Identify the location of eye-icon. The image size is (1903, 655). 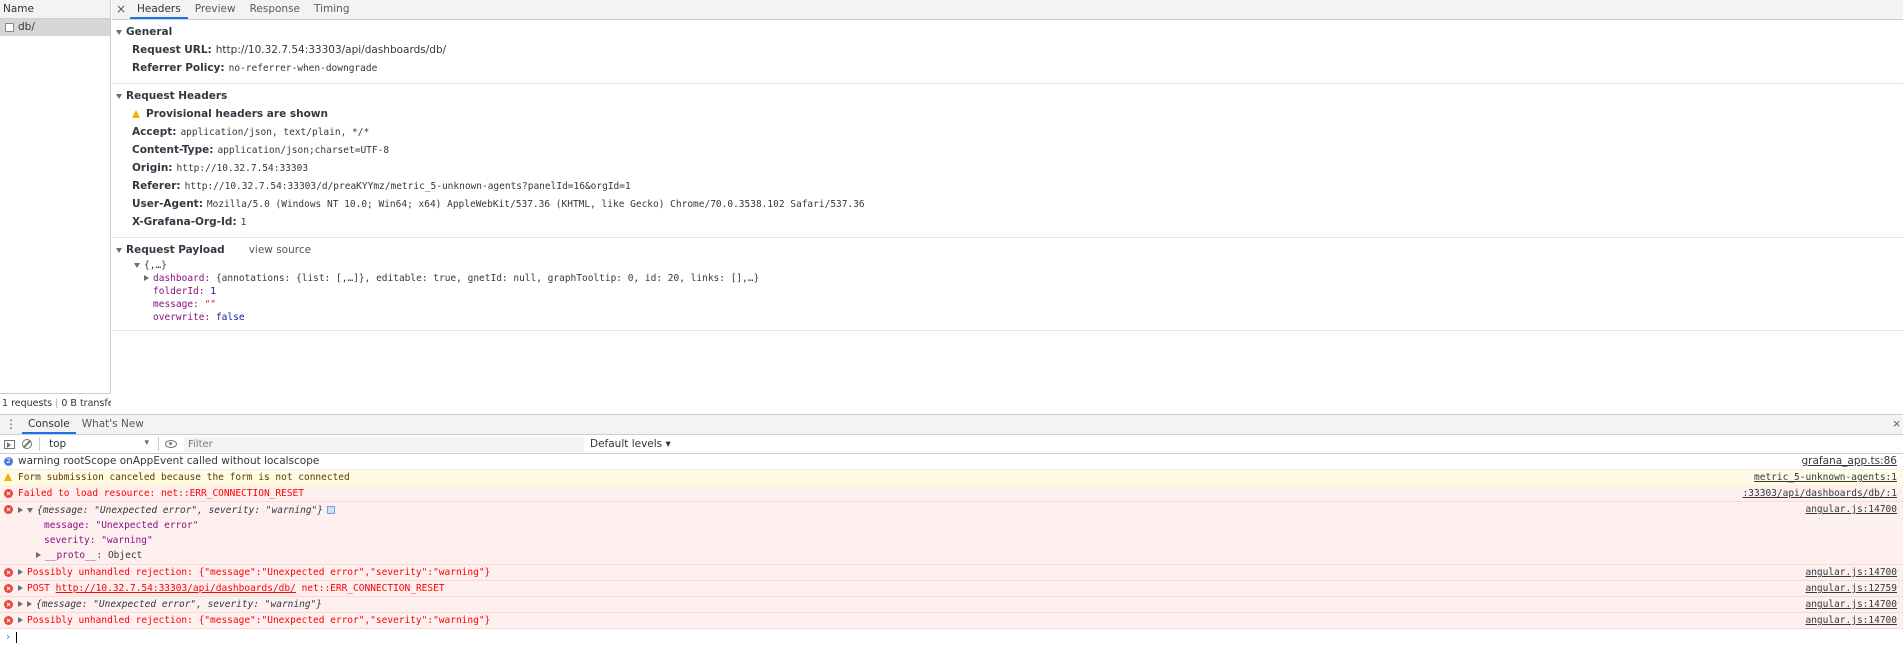
(171, 444).